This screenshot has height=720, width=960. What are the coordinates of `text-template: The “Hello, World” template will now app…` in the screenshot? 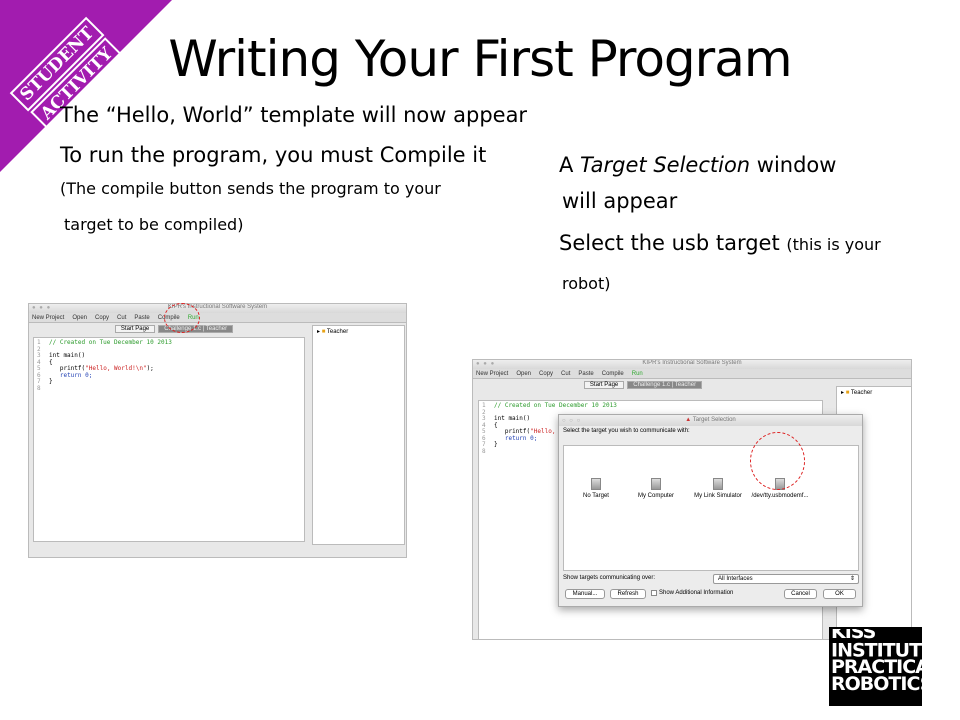 It's located at (294, 115).